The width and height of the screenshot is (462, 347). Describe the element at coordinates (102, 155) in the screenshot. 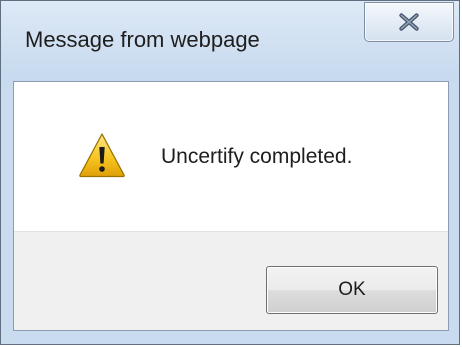

I see `warning-icon` at that location.